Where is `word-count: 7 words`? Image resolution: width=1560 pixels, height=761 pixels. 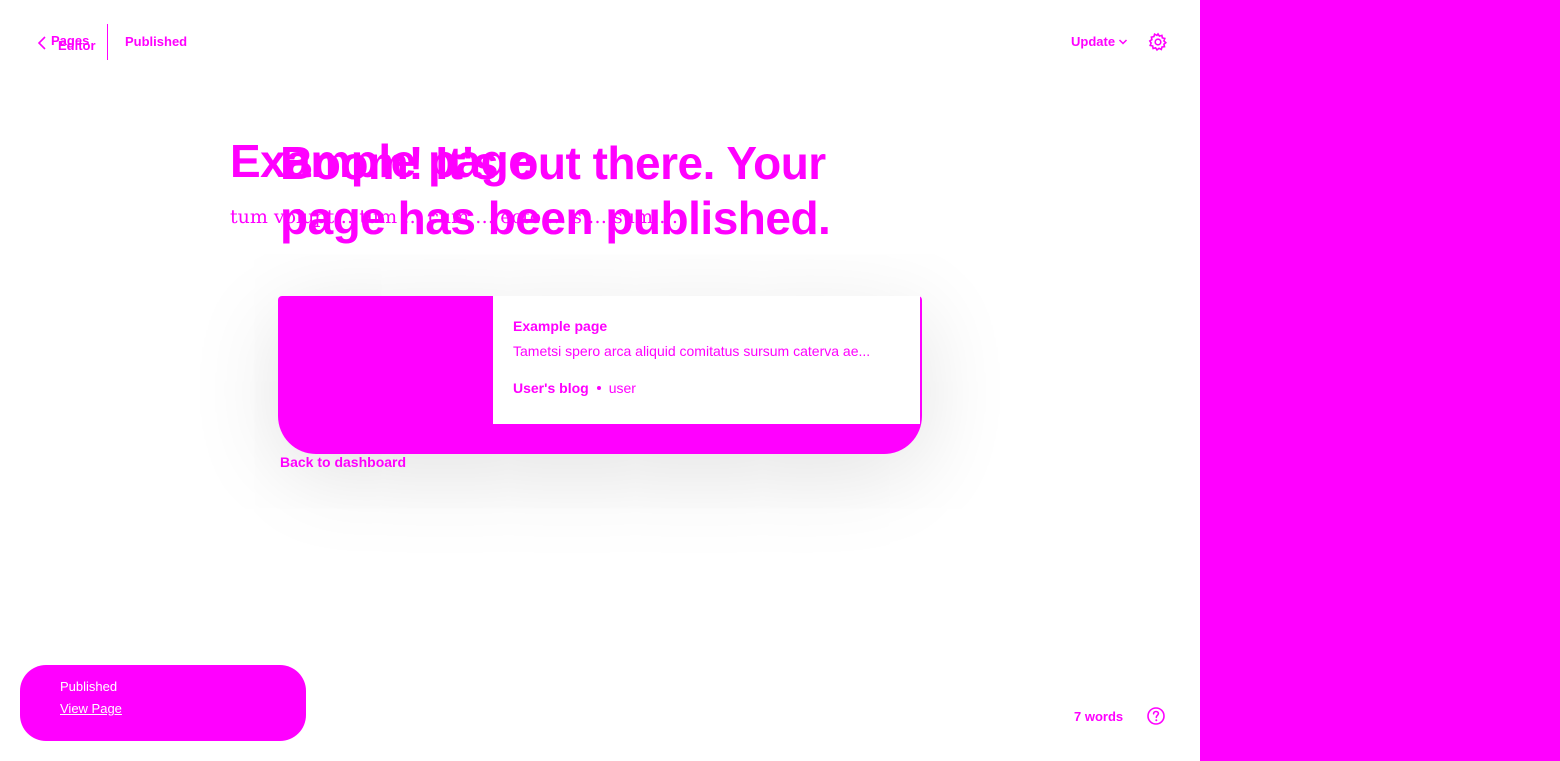
word-count: 7 words is located at coordinates (1099, 716).